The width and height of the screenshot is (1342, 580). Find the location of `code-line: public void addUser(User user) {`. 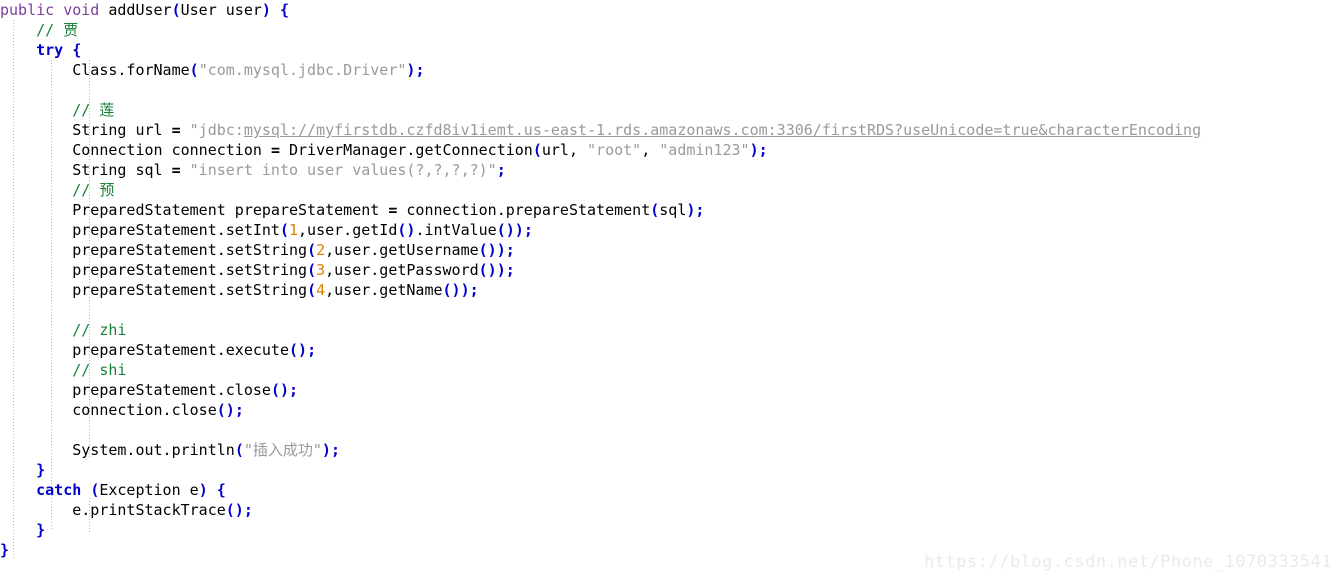

code-line: public void addUser(User user) { is located at coordinates (671, 10).